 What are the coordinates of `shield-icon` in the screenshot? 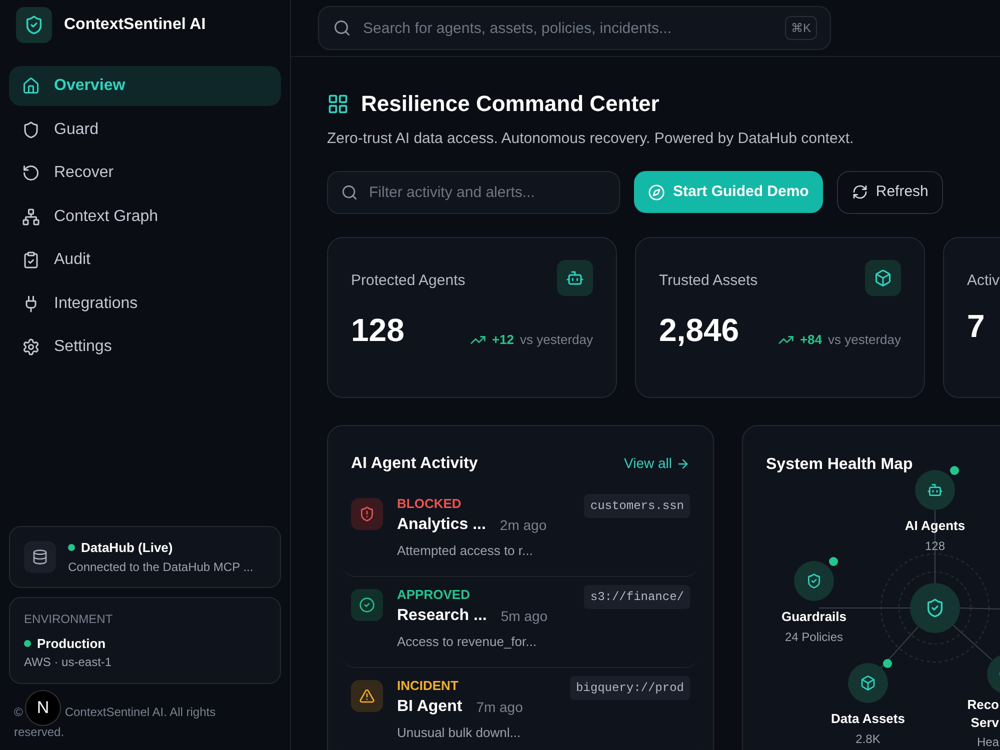 It's located at (31, 129).